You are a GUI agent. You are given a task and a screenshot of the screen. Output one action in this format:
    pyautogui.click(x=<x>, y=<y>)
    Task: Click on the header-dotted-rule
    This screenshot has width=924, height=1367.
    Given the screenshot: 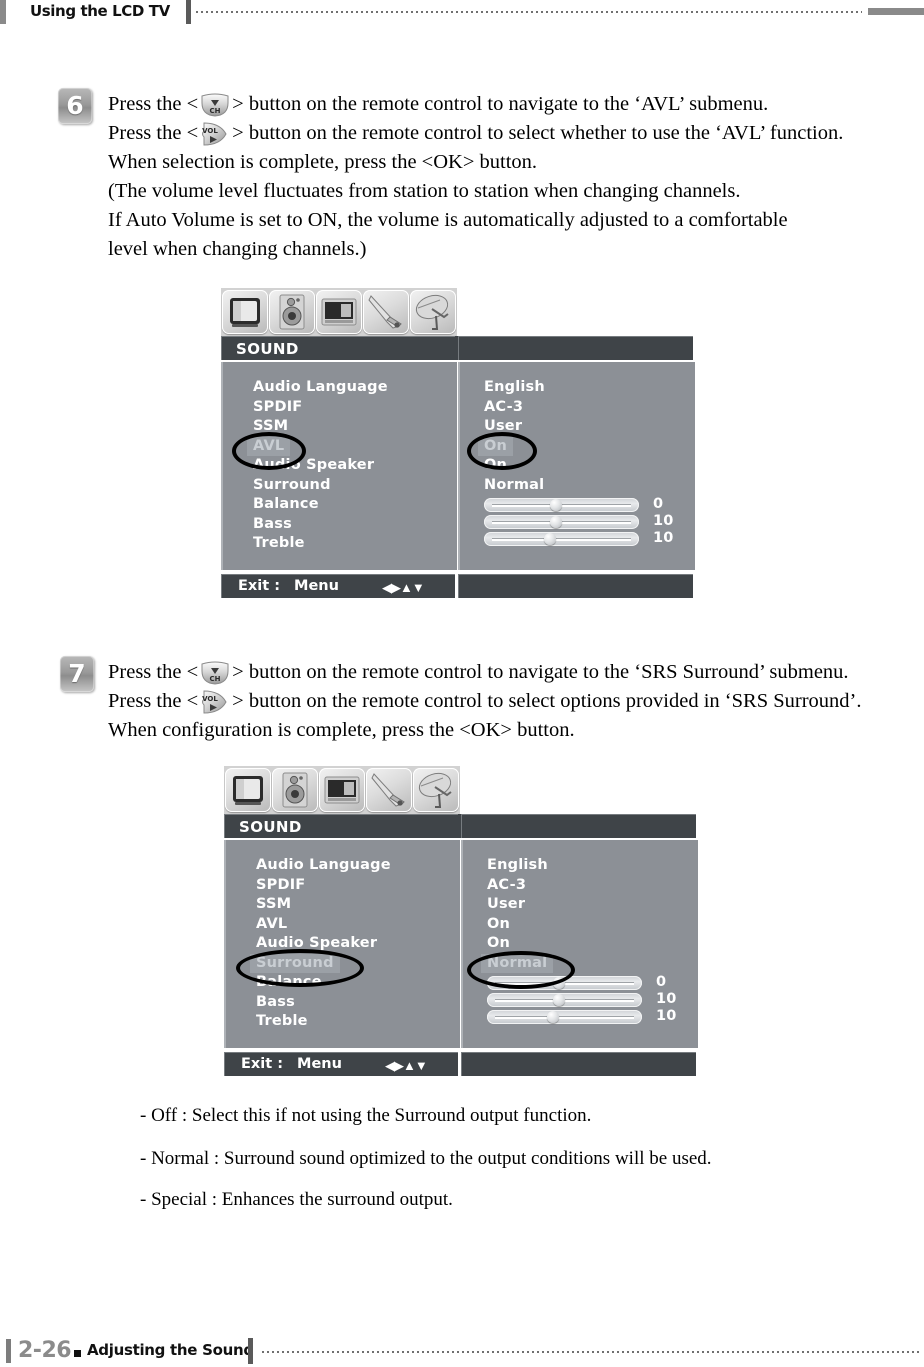 What is the action you would take?
    pyautogui.click(x=529, y=12)
    